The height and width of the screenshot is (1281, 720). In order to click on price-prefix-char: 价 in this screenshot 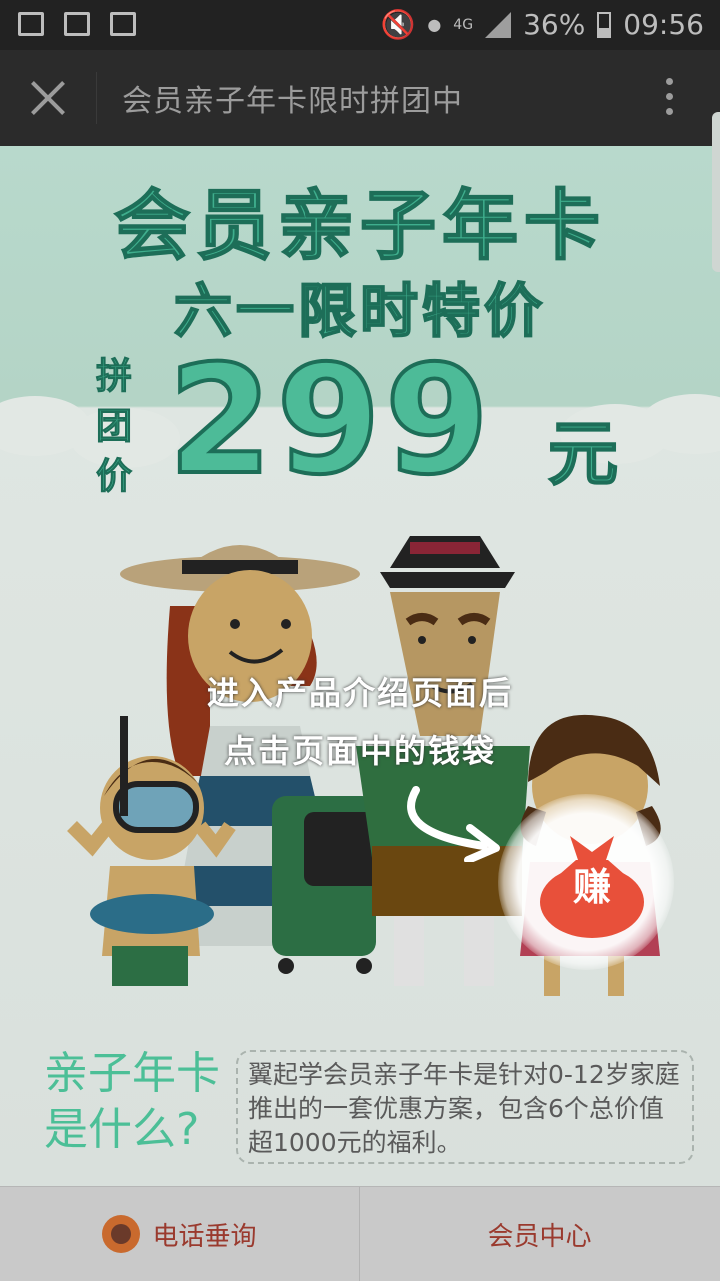, I will do `click(114, 477)`.